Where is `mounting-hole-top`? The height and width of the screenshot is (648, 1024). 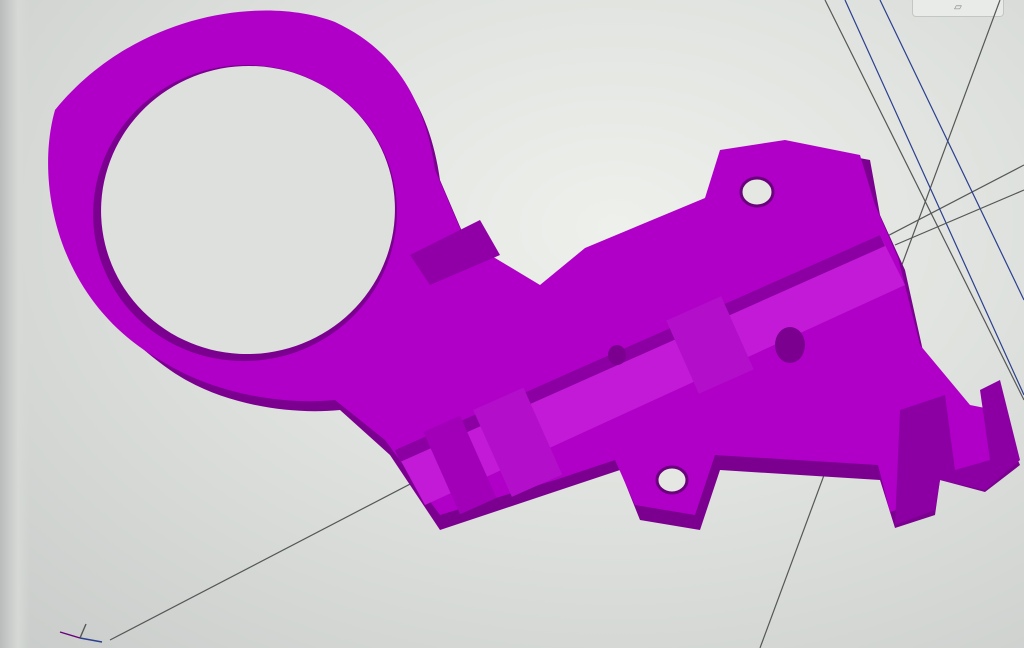 mounting-hole-top is located at coordinates (757, 192).